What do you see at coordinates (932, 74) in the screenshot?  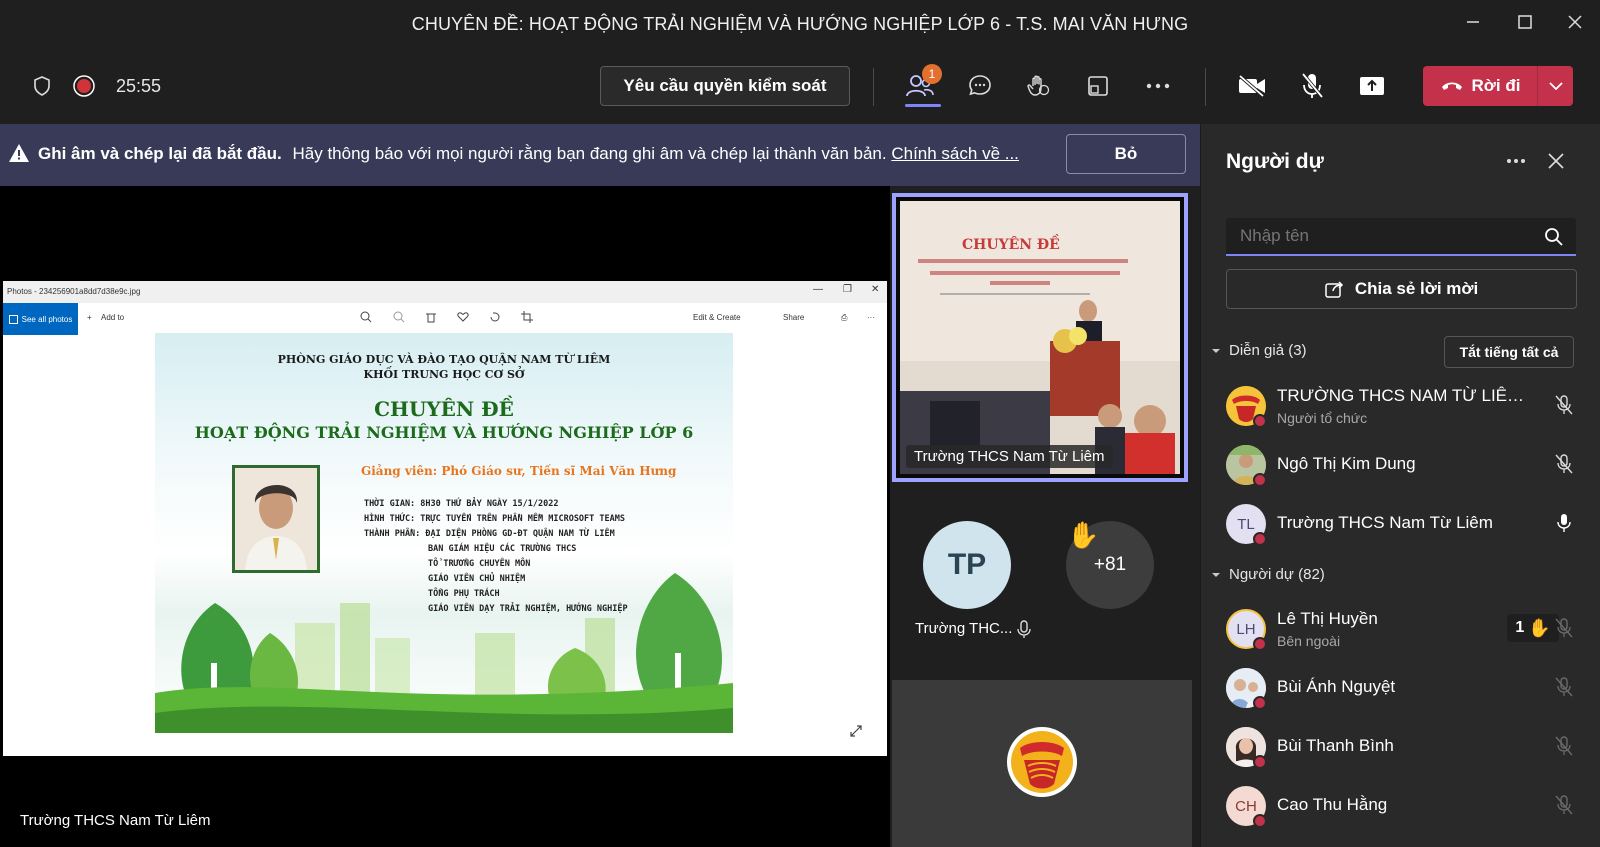 I see `participants-badge: 1` at bounding box center [932, 74].